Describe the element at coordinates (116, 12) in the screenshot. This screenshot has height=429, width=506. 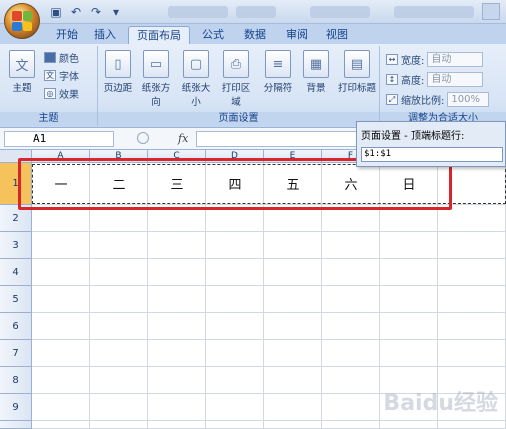
I see `customize-qat-icon: ▾` at that location.